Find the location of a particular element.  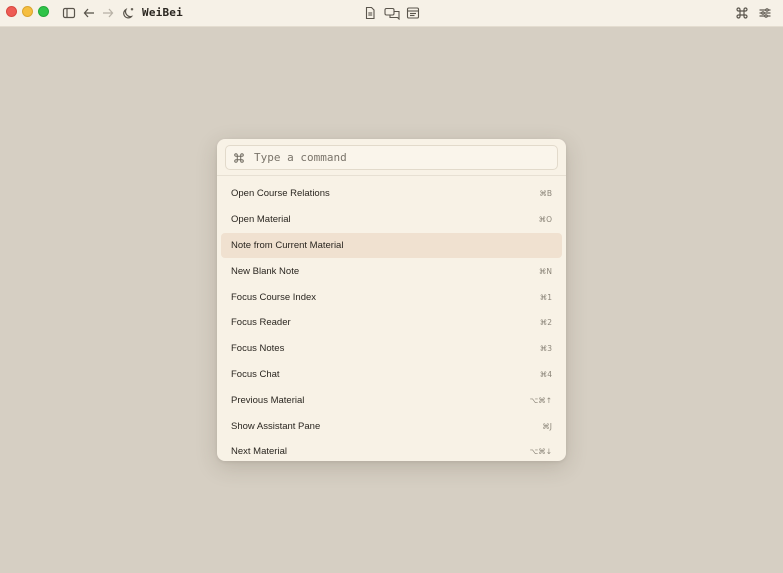

command-search-box is located at coordinates (391, 157).